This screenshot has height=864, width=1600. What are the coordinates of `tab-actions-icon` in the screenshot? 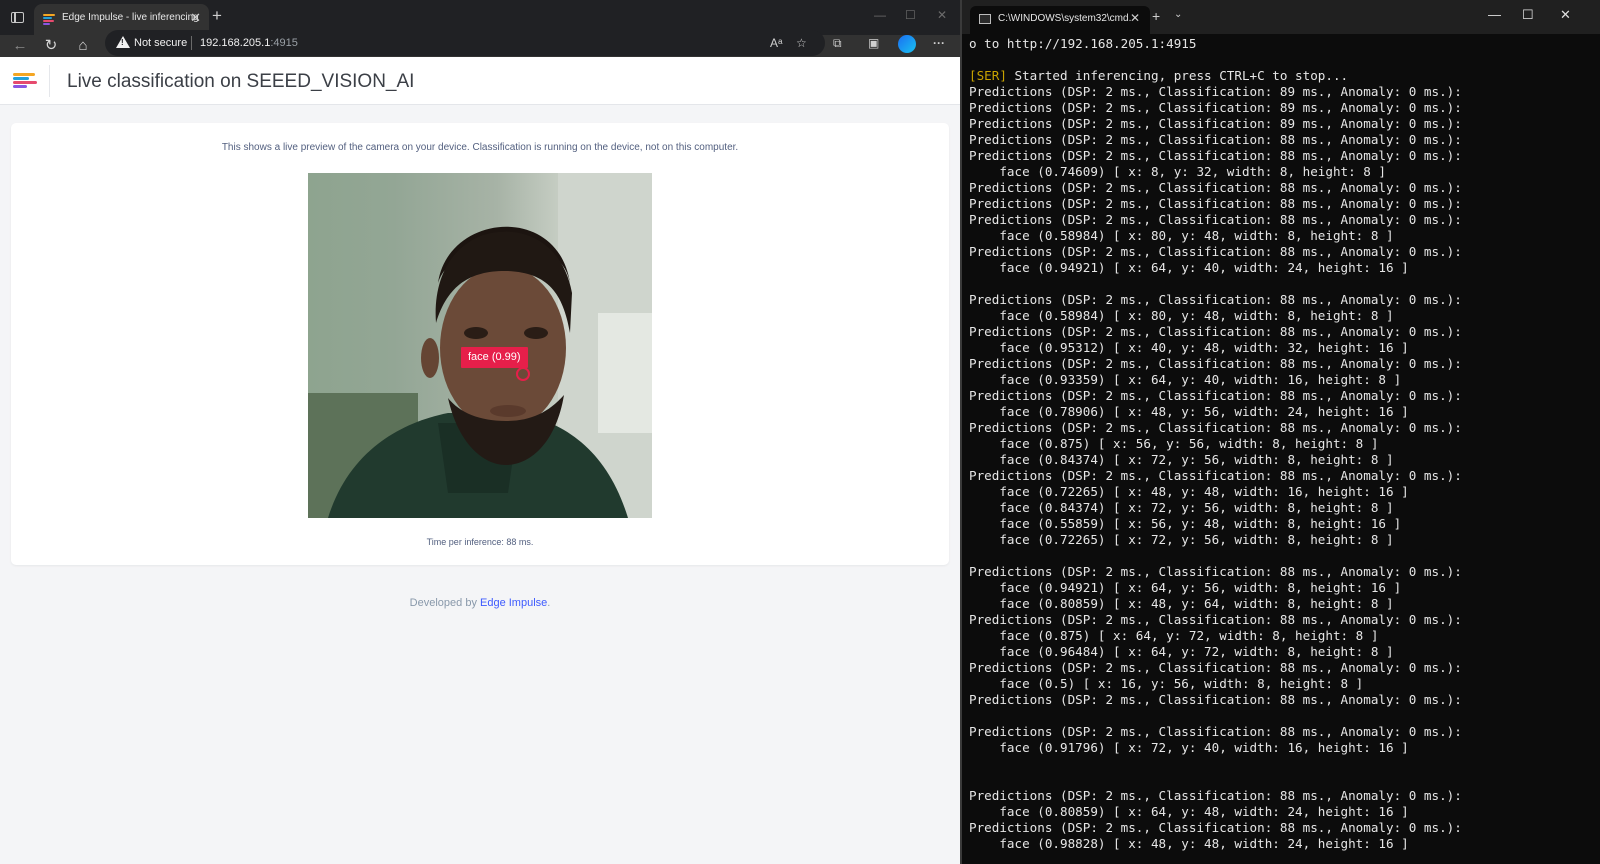 It's located at (18, 18).